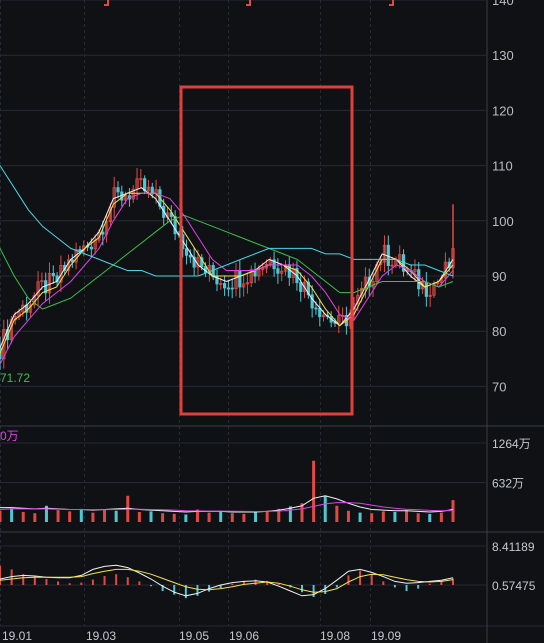 The image size is (544, 643). I want to click on macd-panel-marks, so click(227, 581).